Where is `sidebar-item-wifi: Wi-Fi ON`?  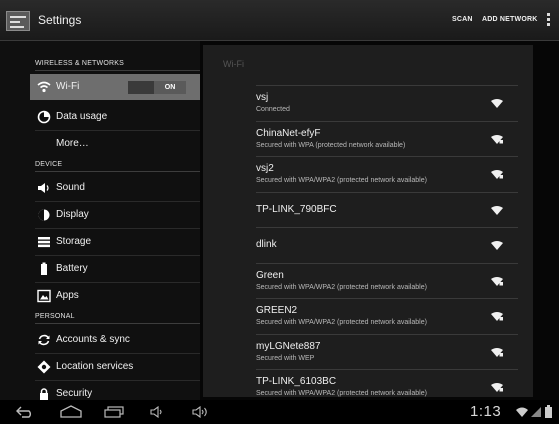
sidebar-item-wifi: Wi-Fi ON is located at coordinates (115, 87).